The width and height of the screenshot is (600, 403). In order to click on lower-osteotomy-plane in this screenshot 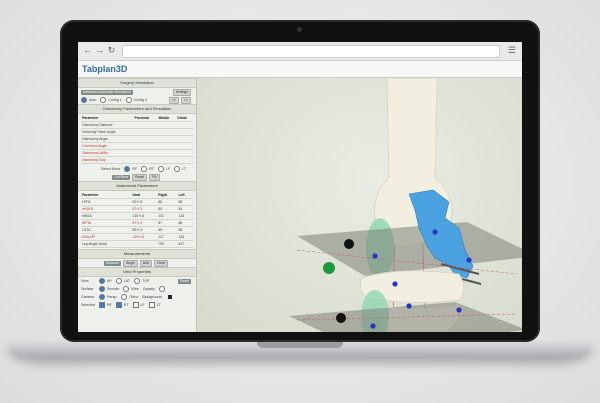, I will do `click(405, 317)`.